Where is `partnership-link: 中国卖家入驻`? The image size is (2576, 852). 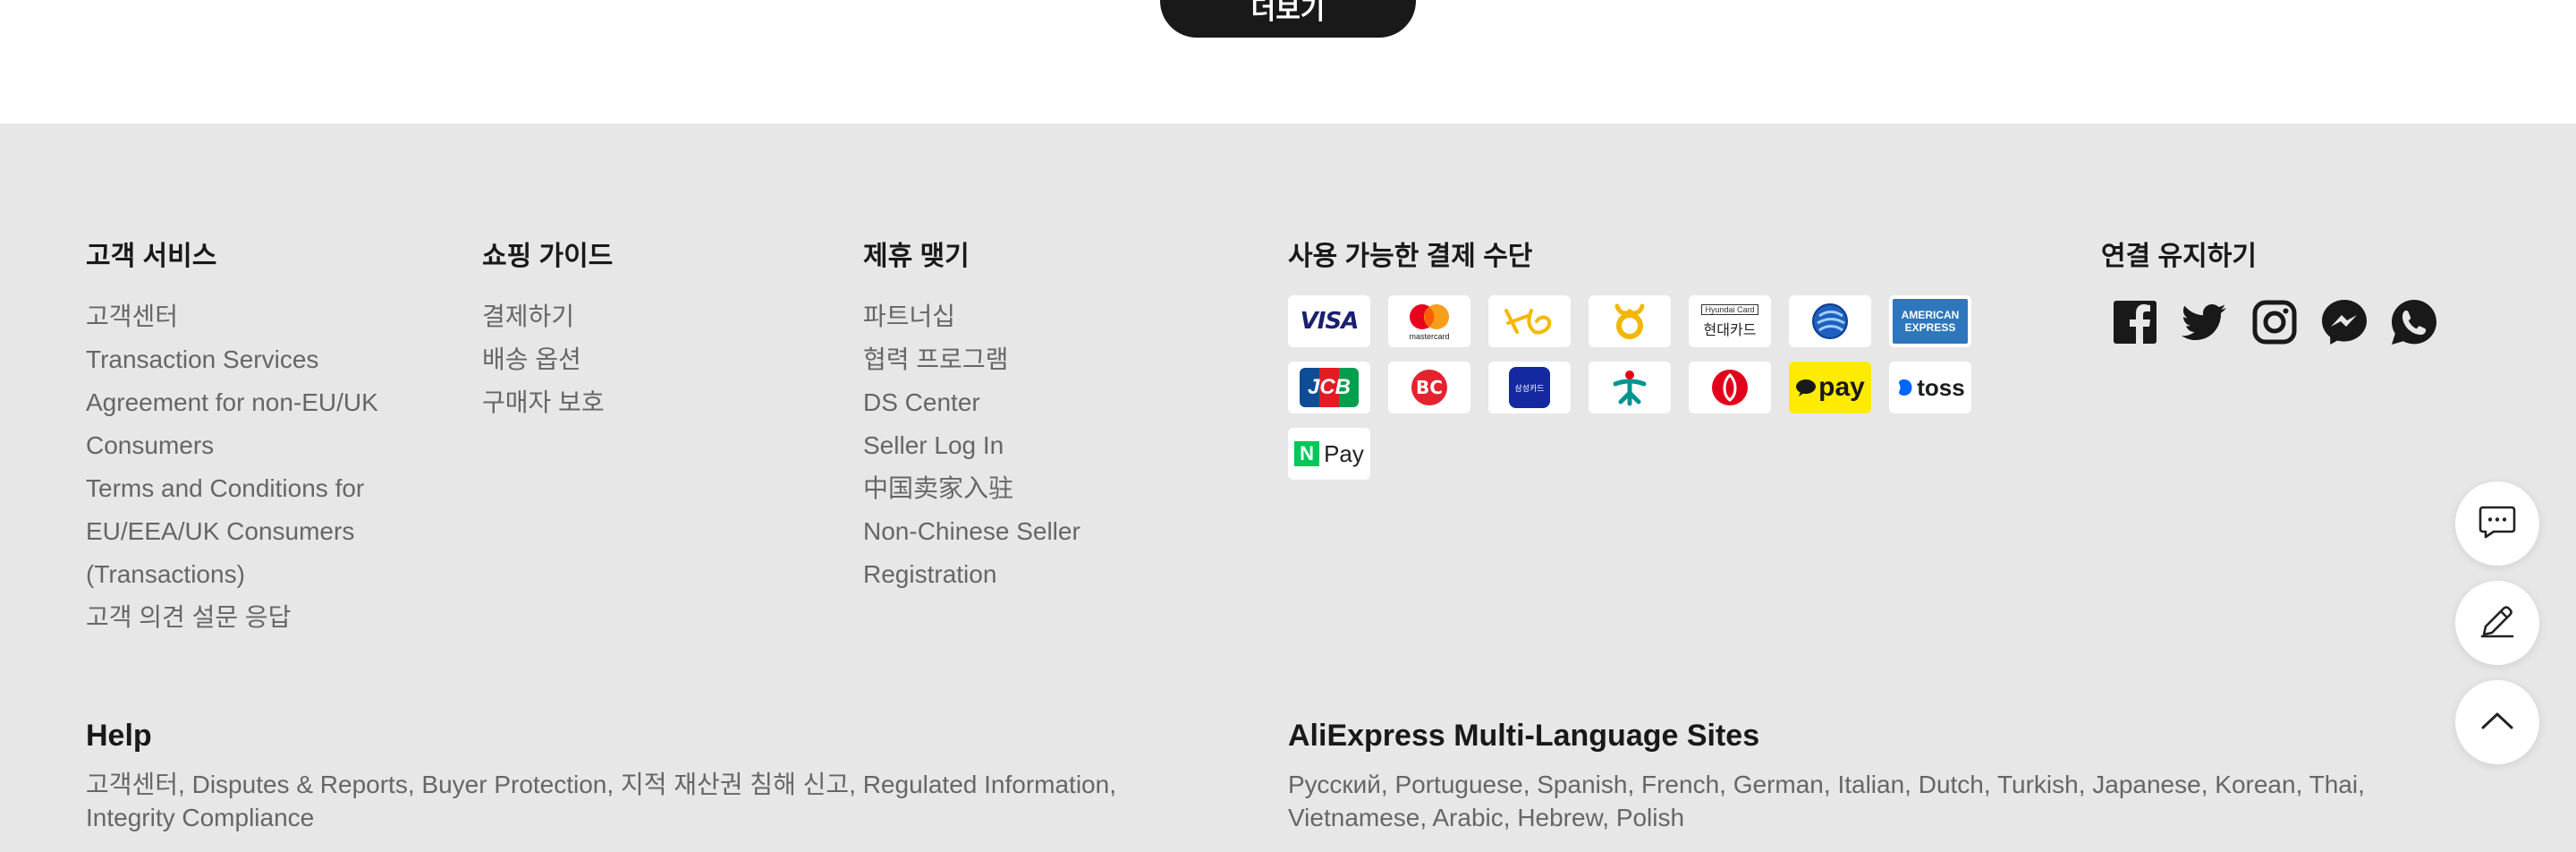
partnership-link: 中国卖家入驻 is located at coordinates (971, 488).